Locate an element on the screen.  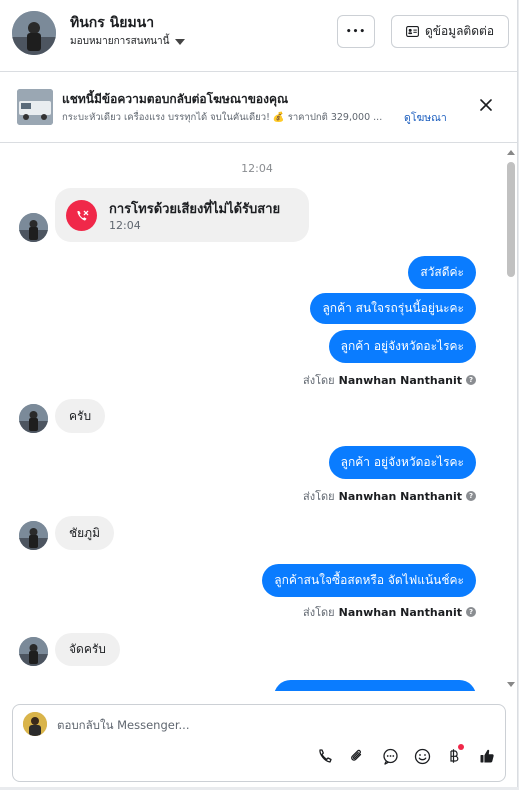
smiley-icon is located at coordinates (422, 756).